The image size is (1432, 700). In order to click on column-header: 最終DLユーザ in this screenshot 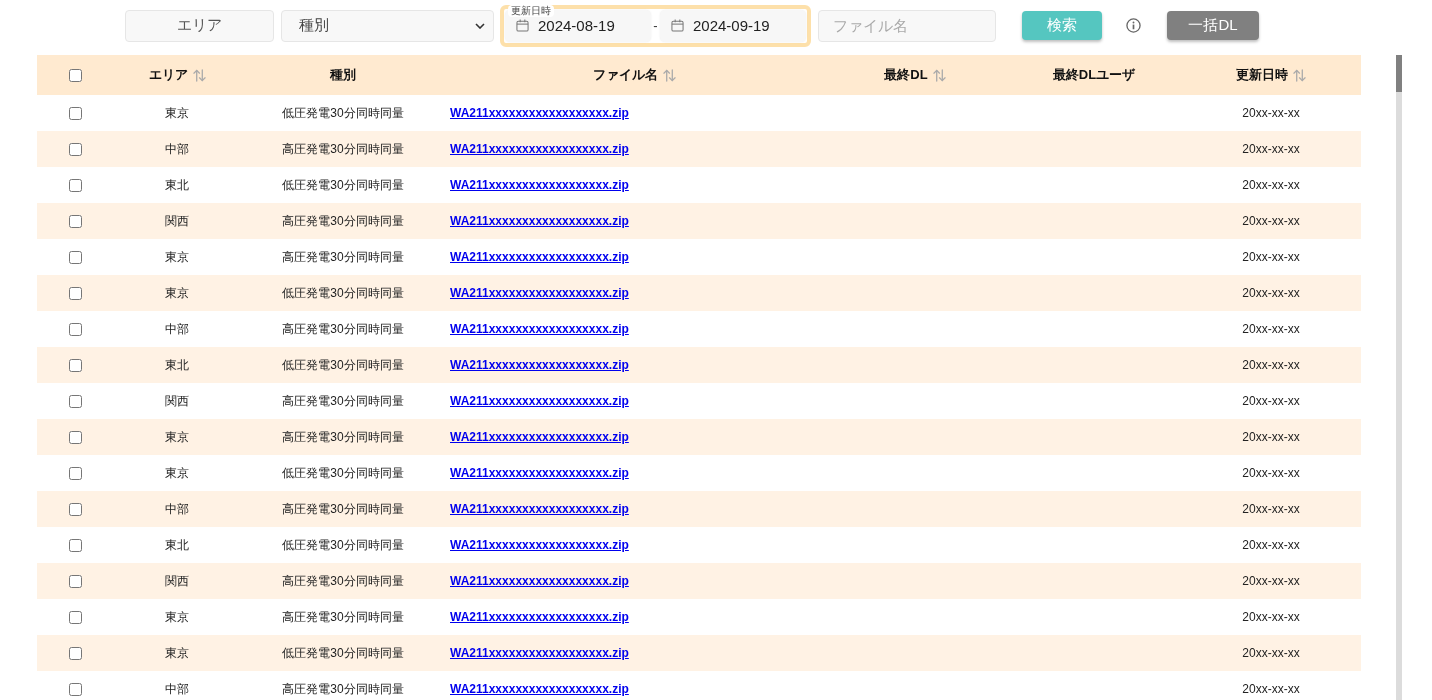, I will do `click(1094, 75)`.